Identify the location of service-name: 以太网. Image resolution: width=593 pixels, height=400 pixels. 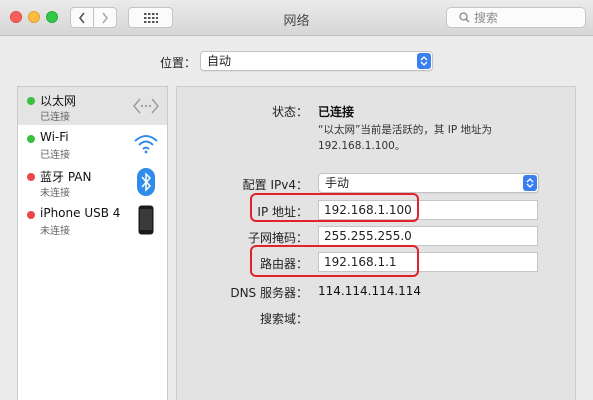
(58, 101).